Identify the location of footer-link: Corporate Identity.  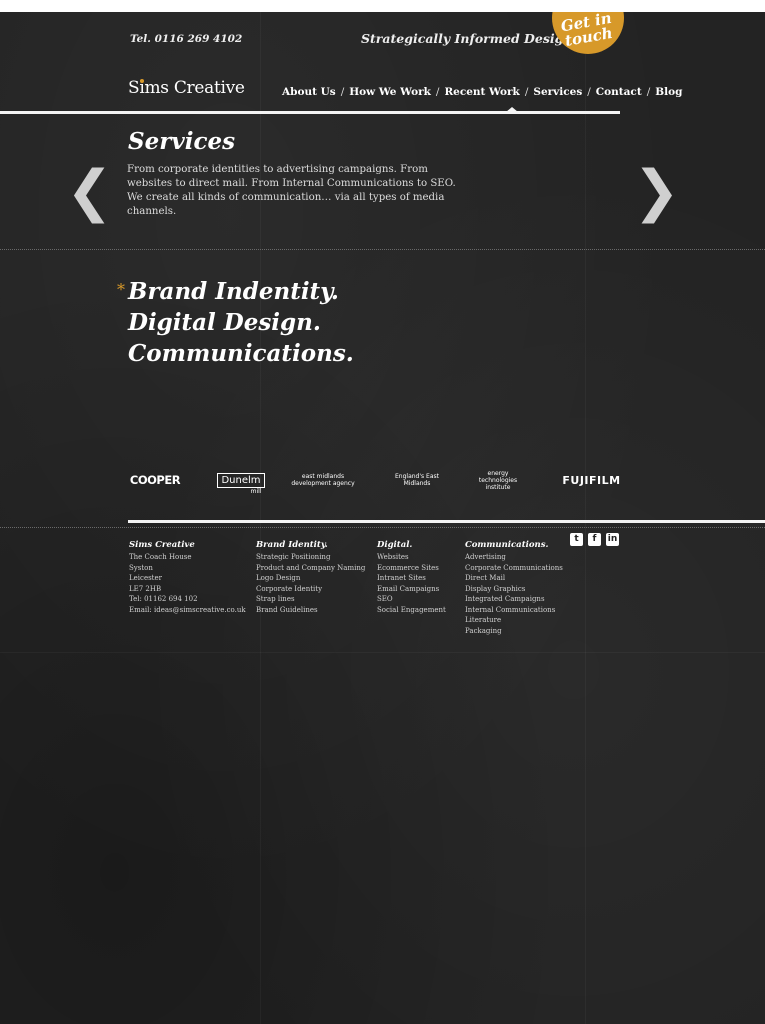
(310, 589).